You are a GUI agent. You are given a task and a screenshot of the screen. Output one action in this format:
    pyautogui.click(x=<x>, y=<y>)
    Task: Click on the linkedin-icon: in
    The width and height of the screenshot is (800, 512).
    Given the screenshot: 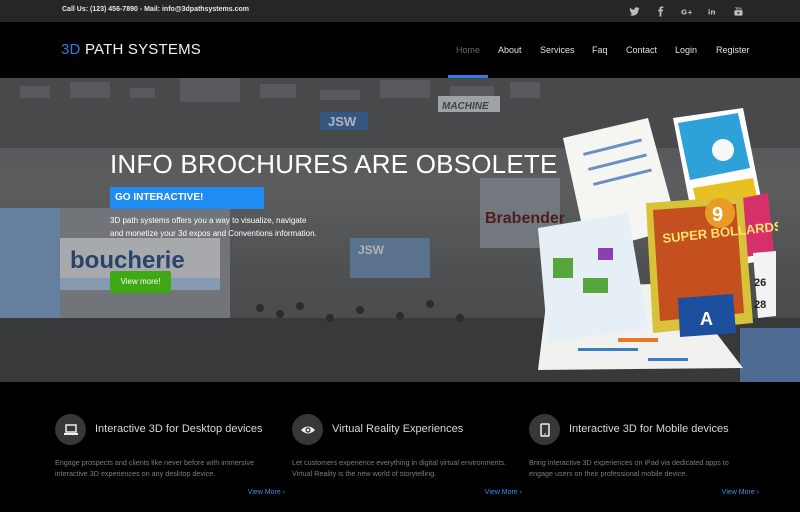 What is the action you would take?
    pyautogui.click(x=712, y=11)
    